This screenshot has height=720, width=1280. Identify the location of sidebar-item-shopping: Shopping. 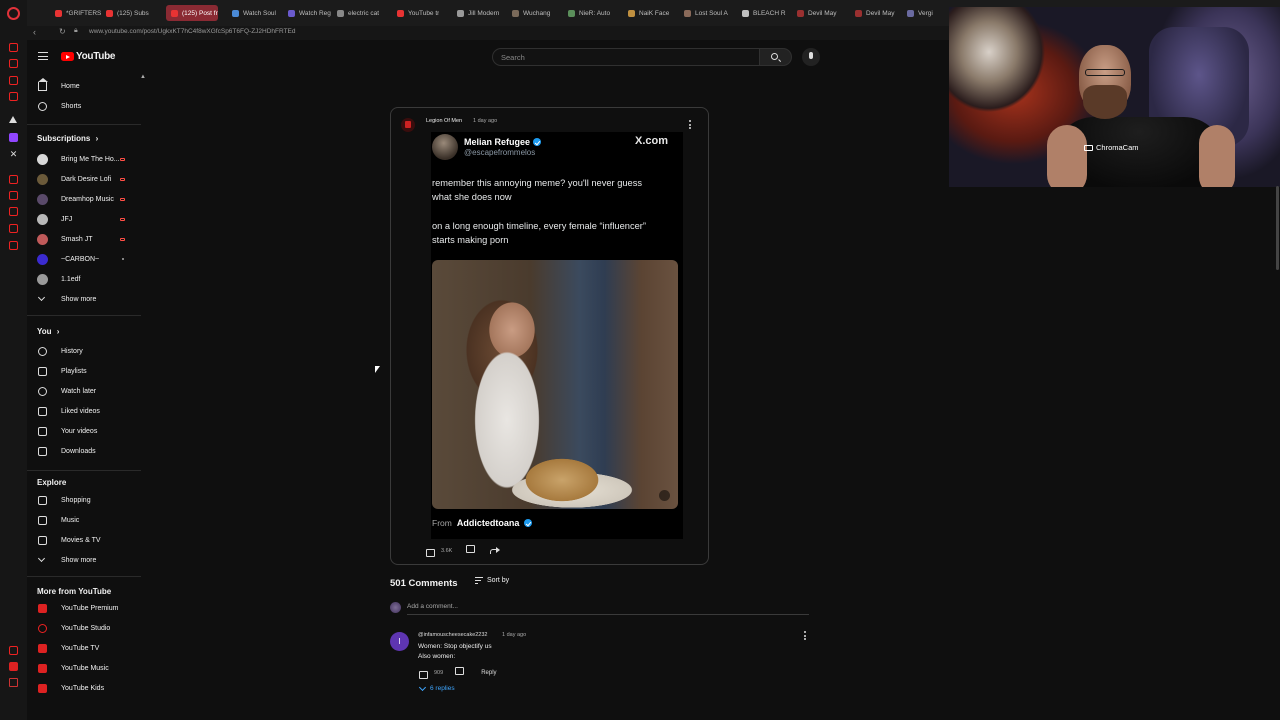
(86, 500).